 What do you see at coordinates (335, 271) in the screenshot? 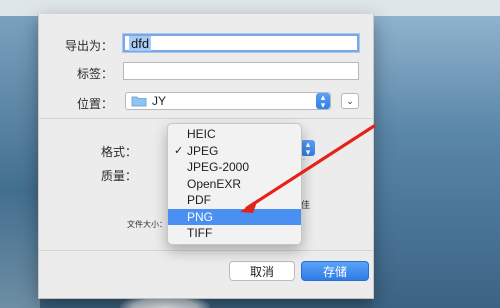
I see `save-button: 存储` at bounding box center [335, 271].